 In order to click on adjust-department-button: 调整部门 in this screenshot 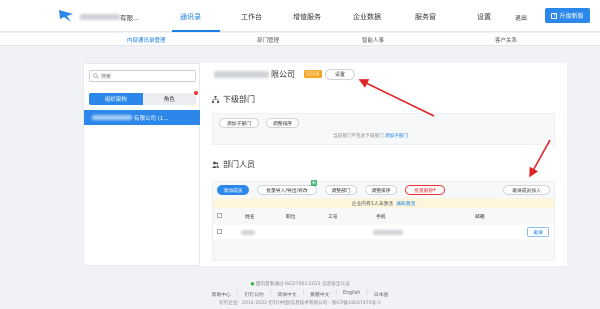, I will do `click(341, 190)`.